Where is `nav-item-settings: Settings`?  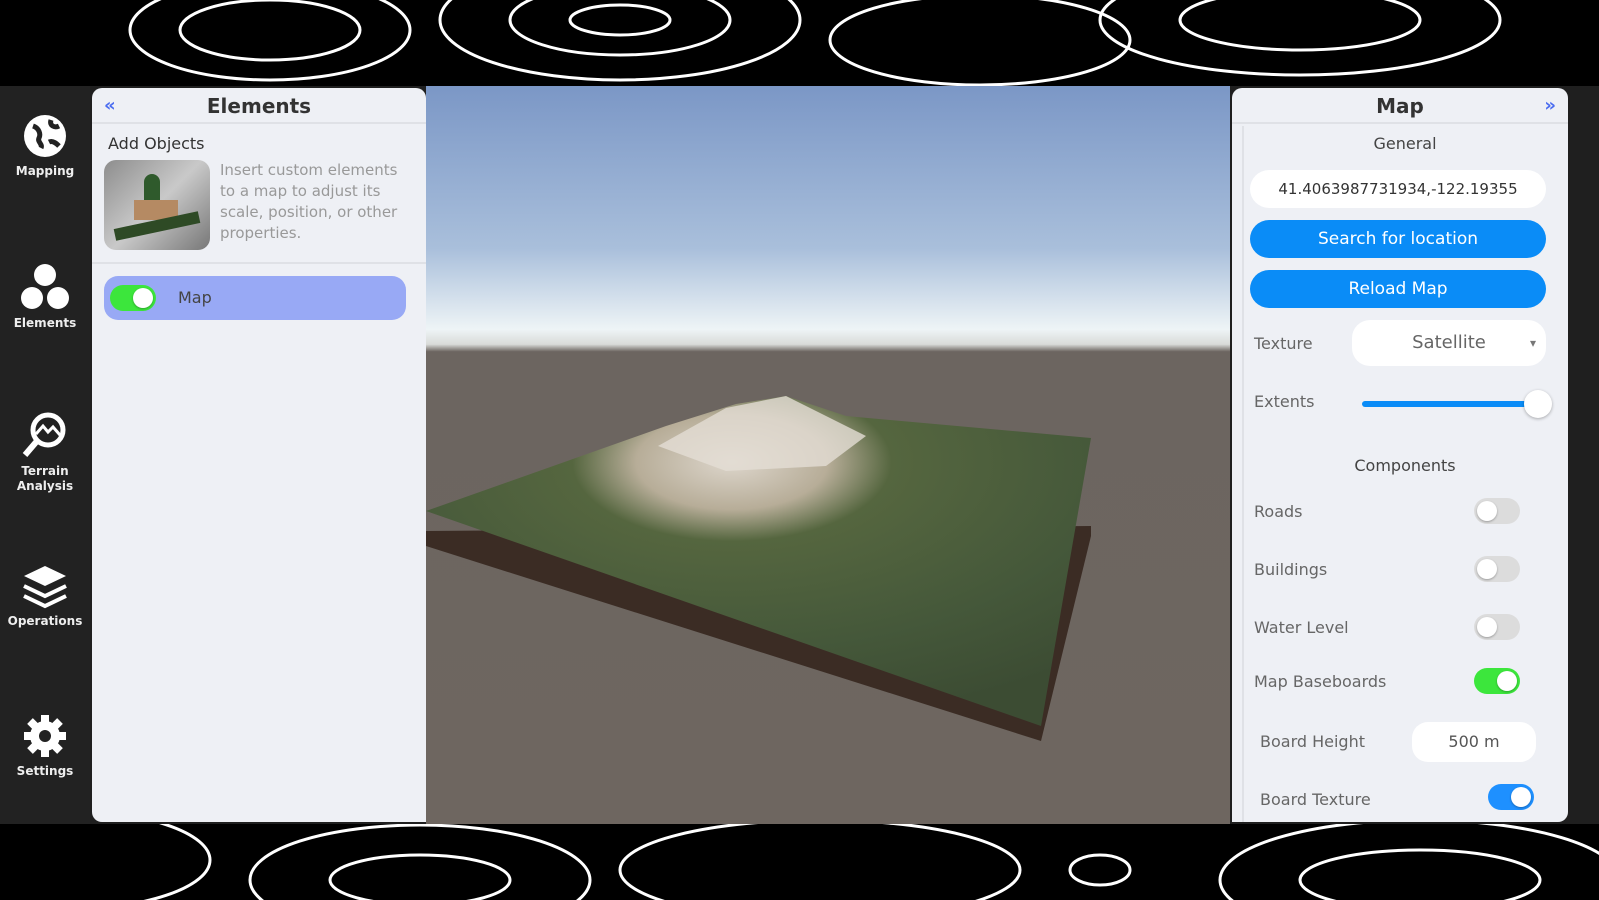 nav-item-settings: Settings is located at coordinates (45, 745).